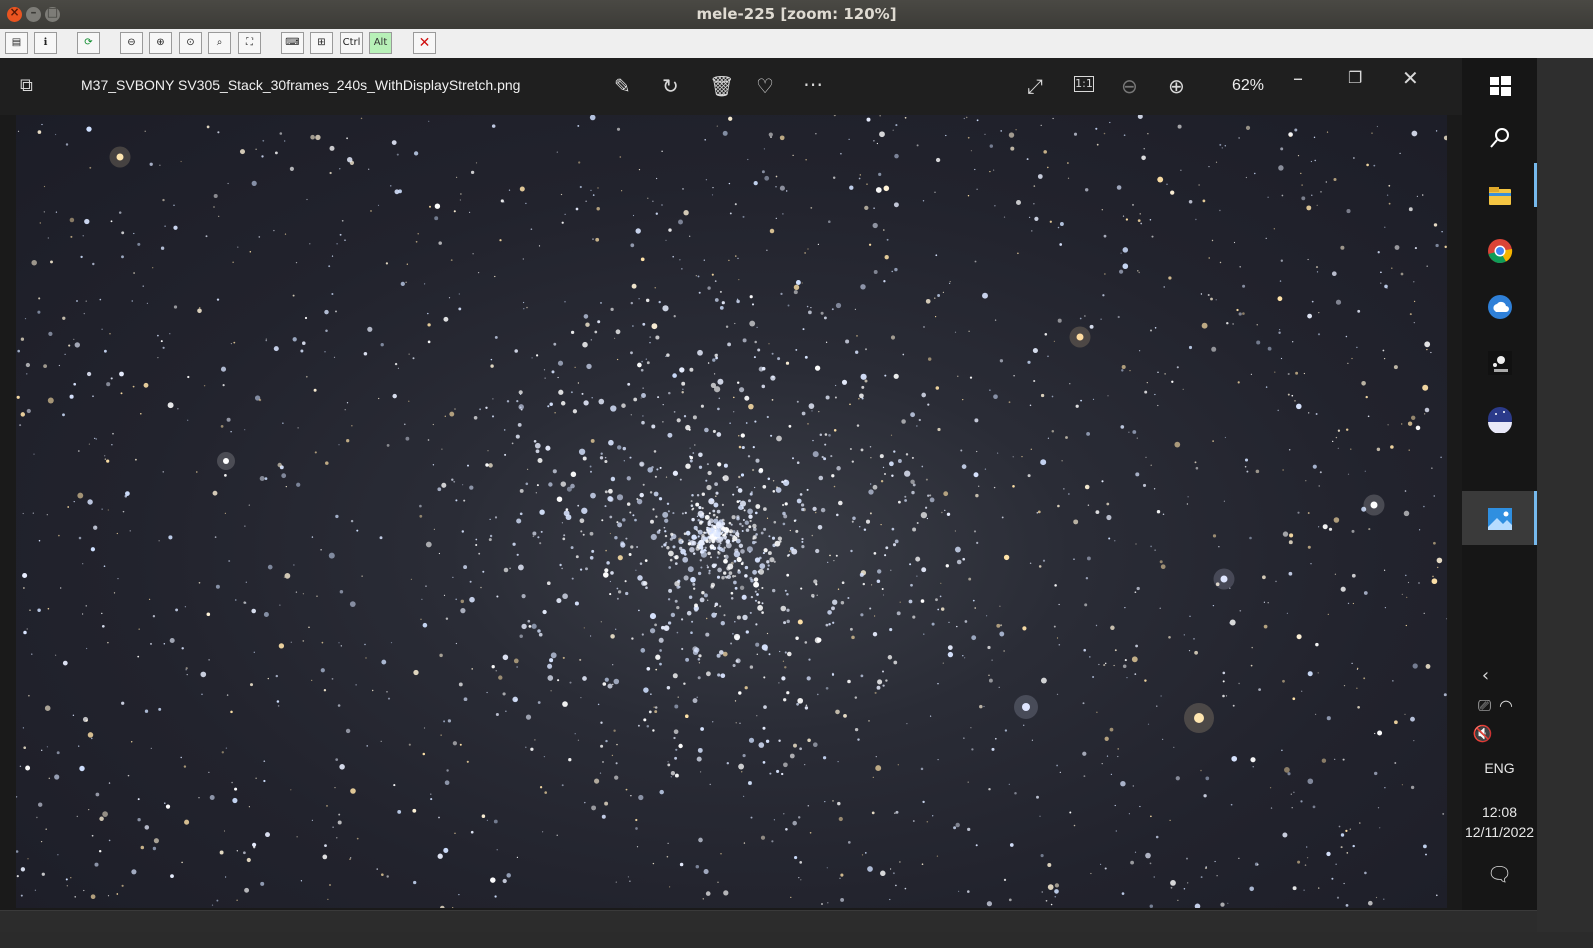 The height and width of the screenshot is (948, 1593). Describe the element at coordinates (721, 86) in the screenshot. I see `delete-icon: 🗑` at that location.